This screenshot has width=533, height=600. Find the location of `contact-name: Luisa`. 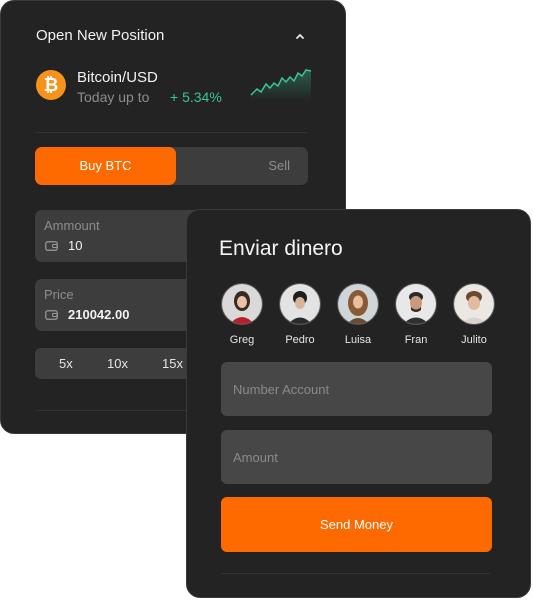

contact-name: Luisa is located at coordinates (358, 340).